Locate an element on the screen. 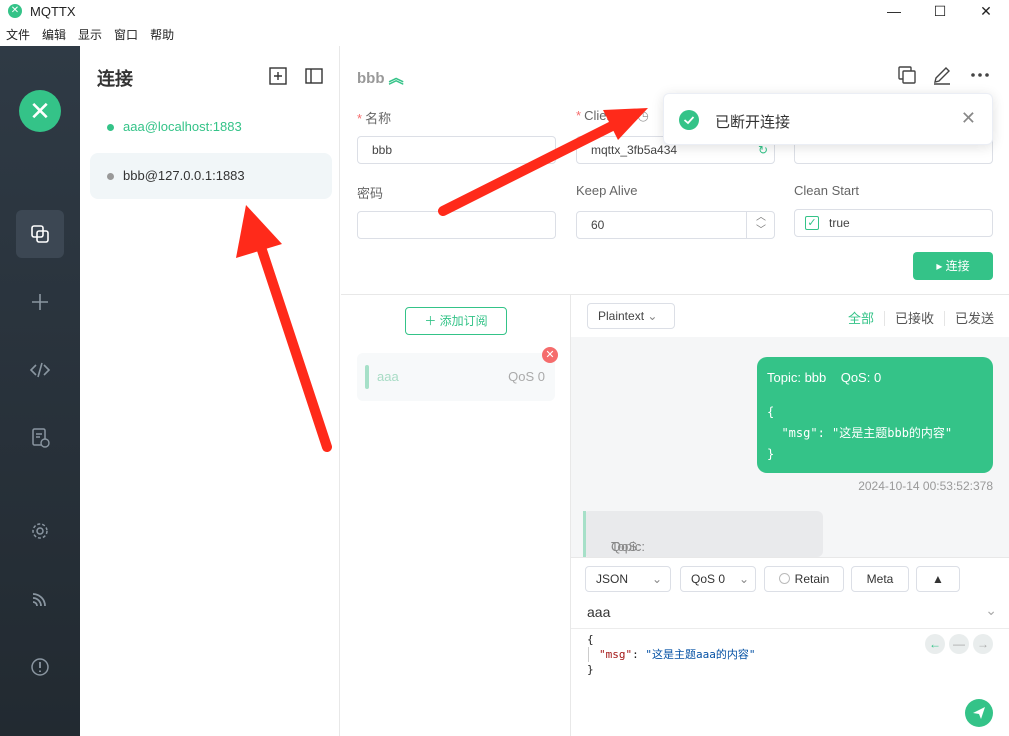 Image resolution: width=1009 pixels, height=736 pixels. connections-heading: 连接 is located at coordinates (115, 79).